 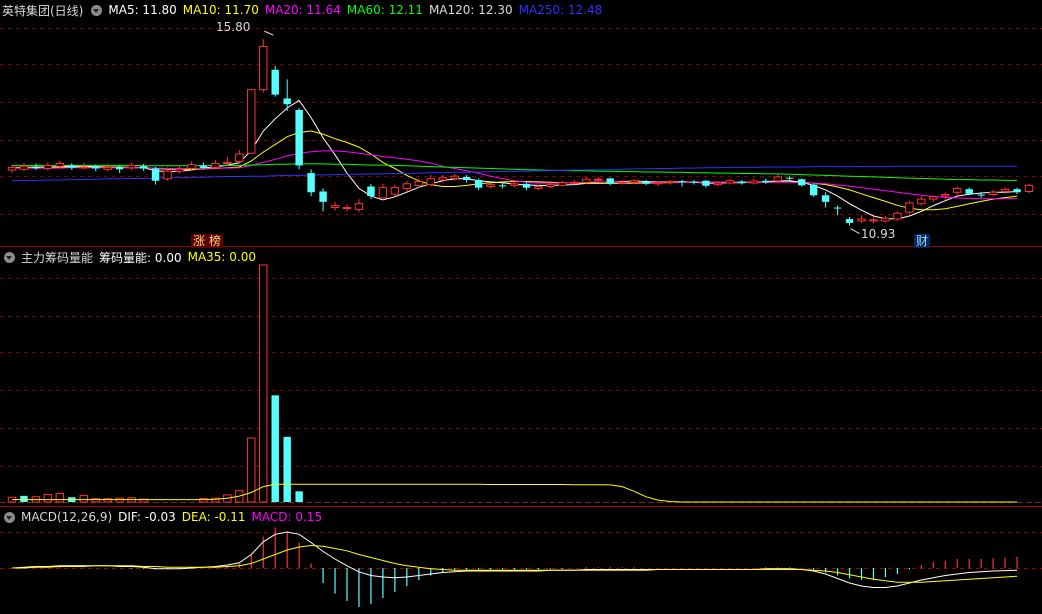 What do you see at coordinates (878, 234) in the screenshot?
I see `low-price-label: 10.93` at bounding box center [878, 234].